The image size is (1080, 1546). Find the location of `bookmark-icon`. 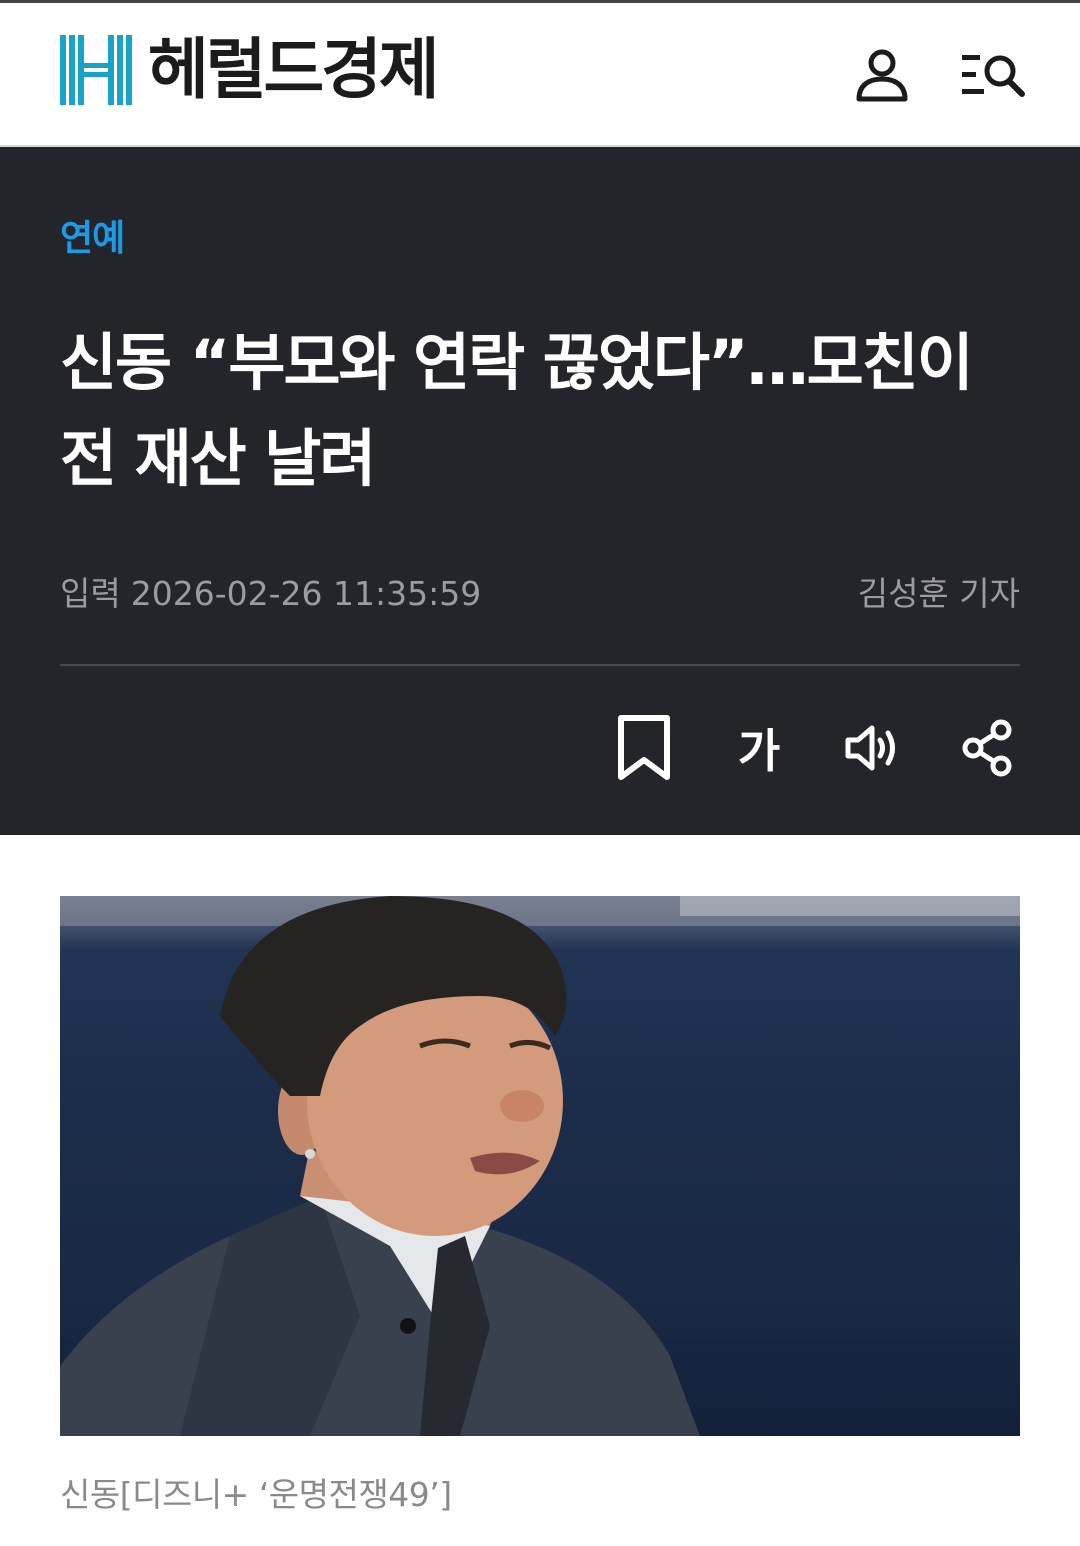

bookmark-icon is located at coordinates (644, 747).